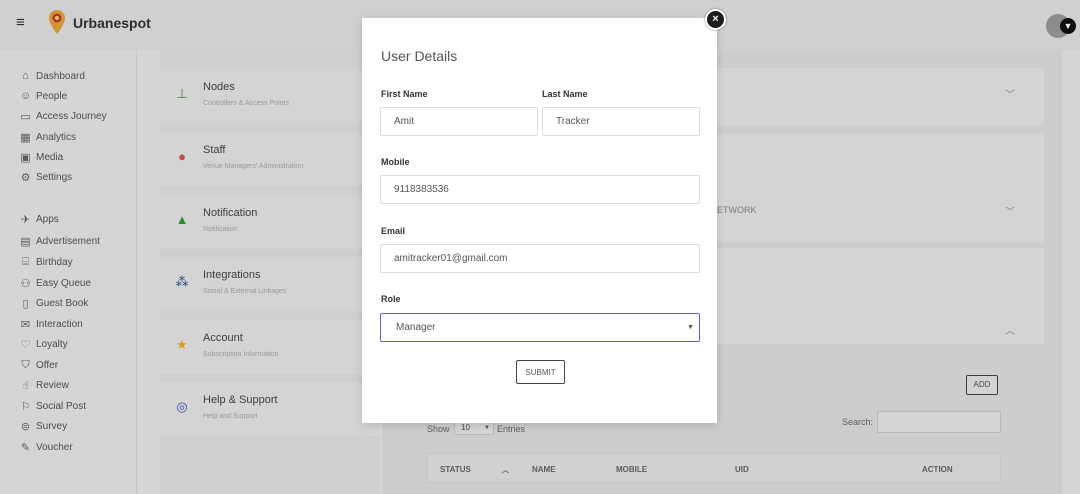 This screenshot has width=1080, height=494. What do you see at coordinates (540, 327) in the screenshot?
I see `role-select: Manager ▼` at bounding box center [540, 327].